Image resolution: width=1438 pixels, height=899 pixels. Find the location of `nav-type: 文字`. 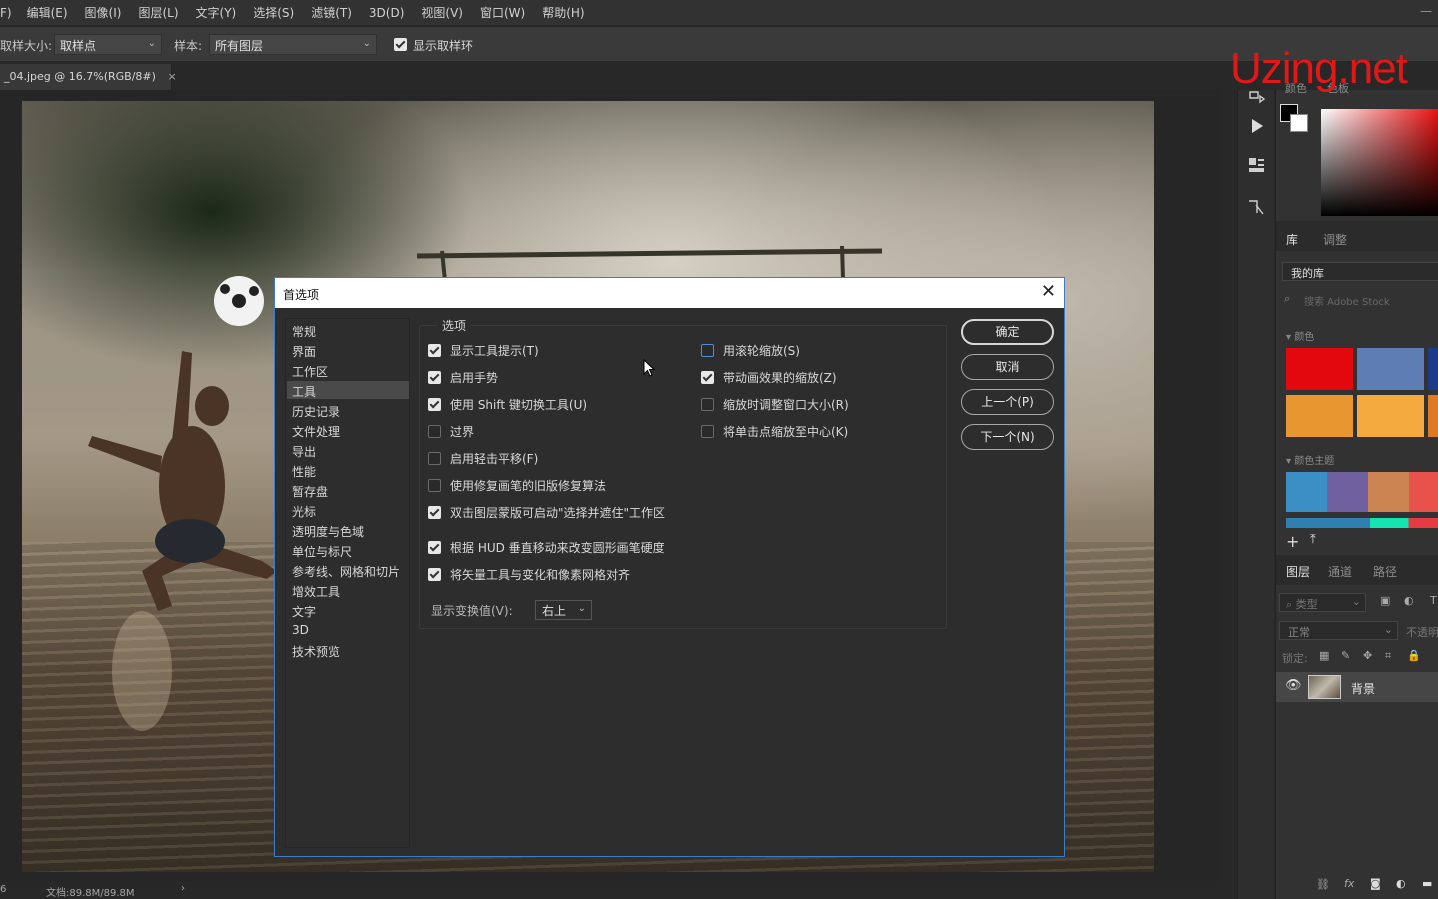

nav-type: 文字 is located at coordinates (348, 610).